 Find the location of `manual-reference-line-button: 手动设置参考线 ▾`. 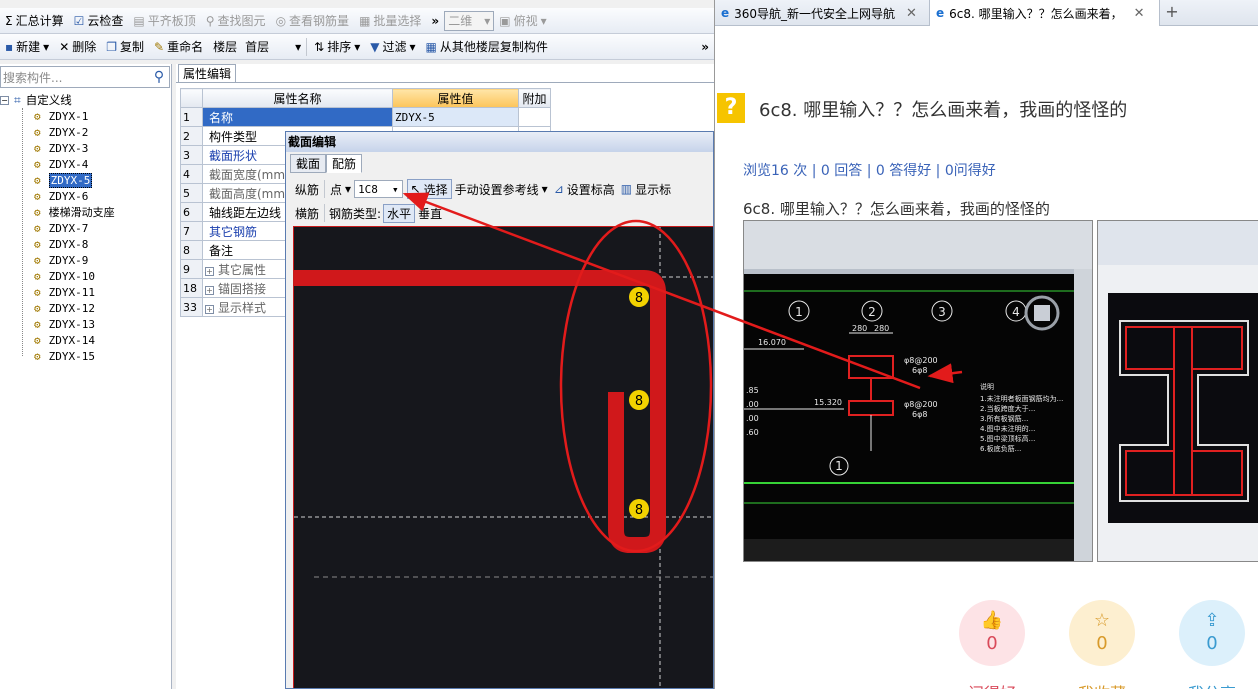

manual-reference-line-button: 手动设置参考线 ▾ is located at coordinates (501, 189).